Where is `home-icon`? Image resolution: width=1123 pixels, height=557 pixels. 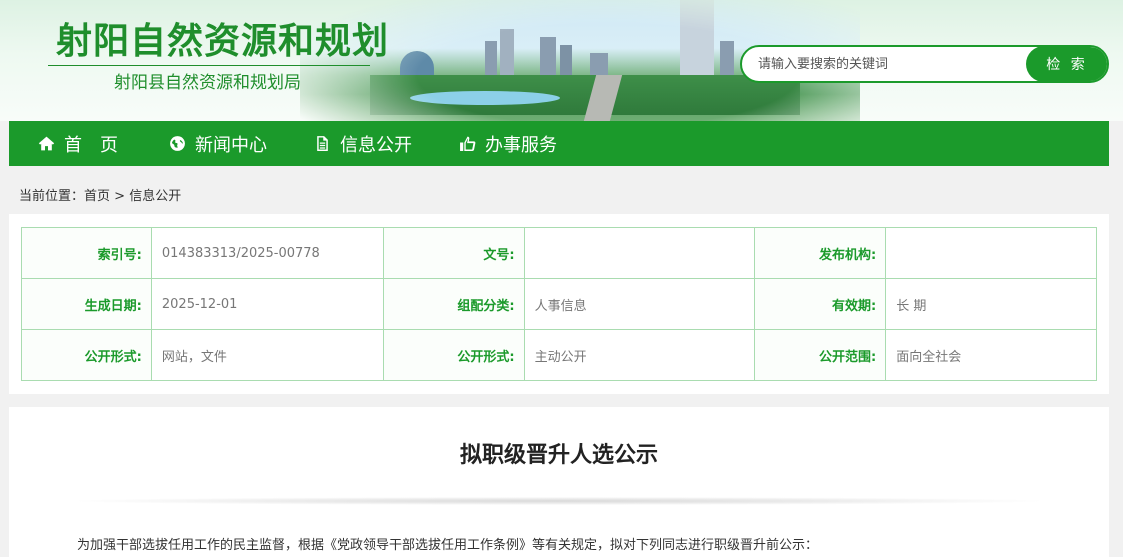 home-icon is located at coordinates (46, 143).